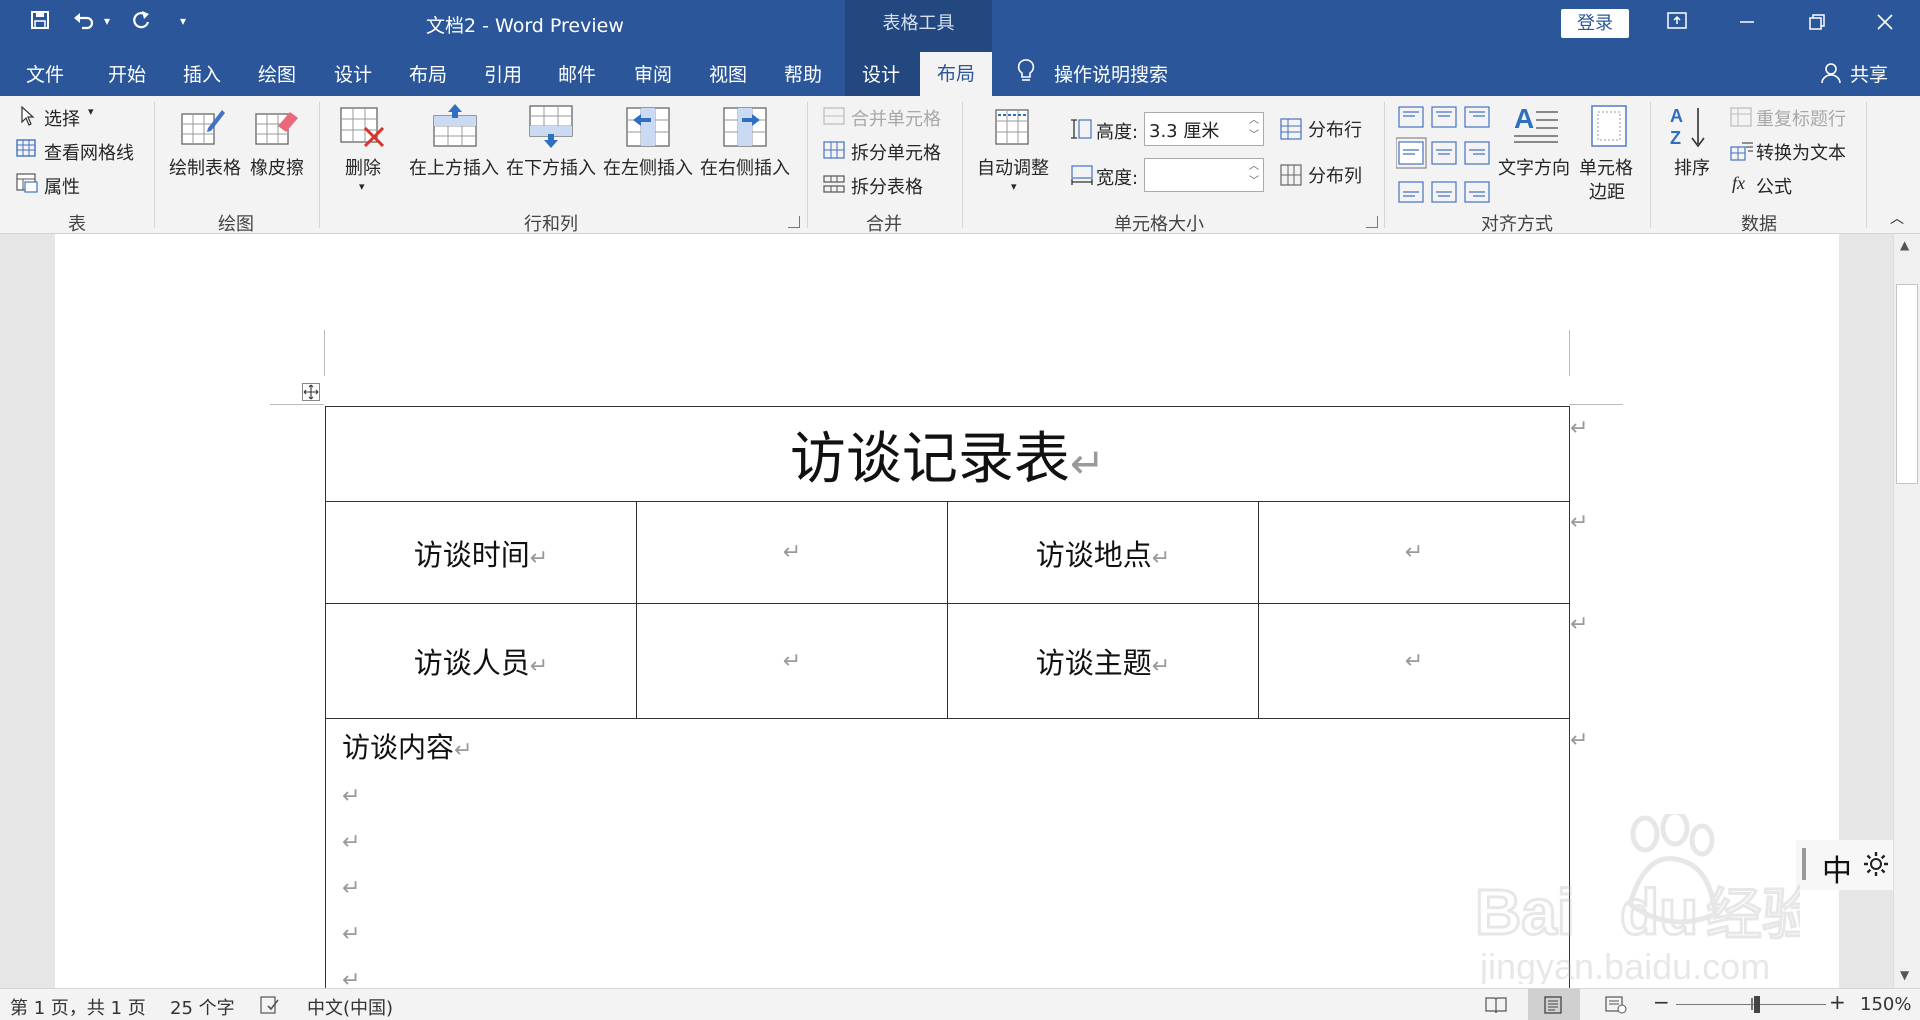  Describe the element at coordinates (1534, 167) in the screenshot. I see `text-direction-button: 文字方向` at that location.